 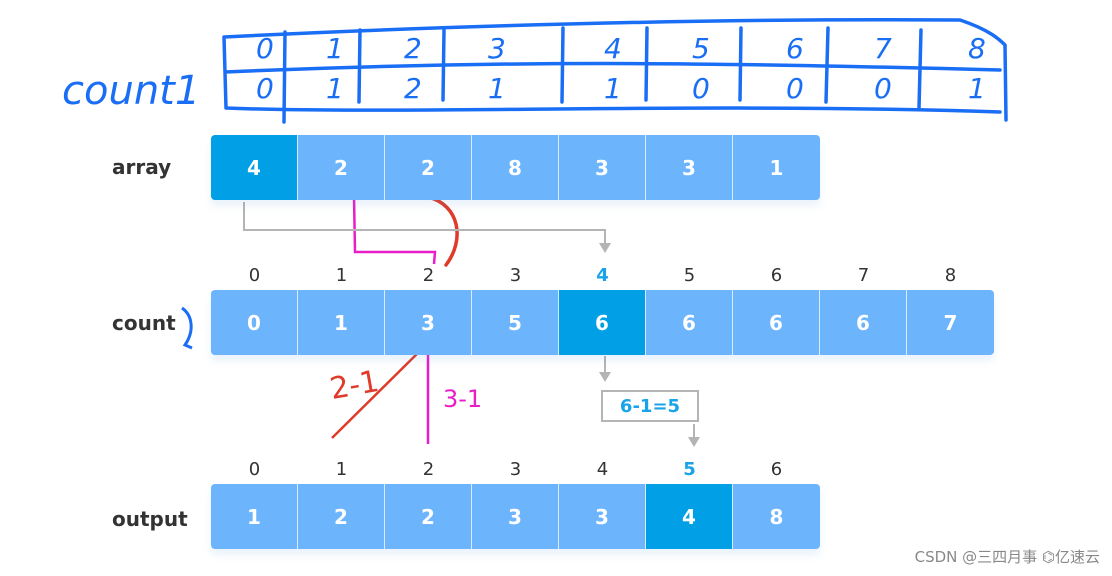 What do you see at coordinates (144, 323) in the screenshot?
I see `count-label: count` at bounding box center [144, 323].